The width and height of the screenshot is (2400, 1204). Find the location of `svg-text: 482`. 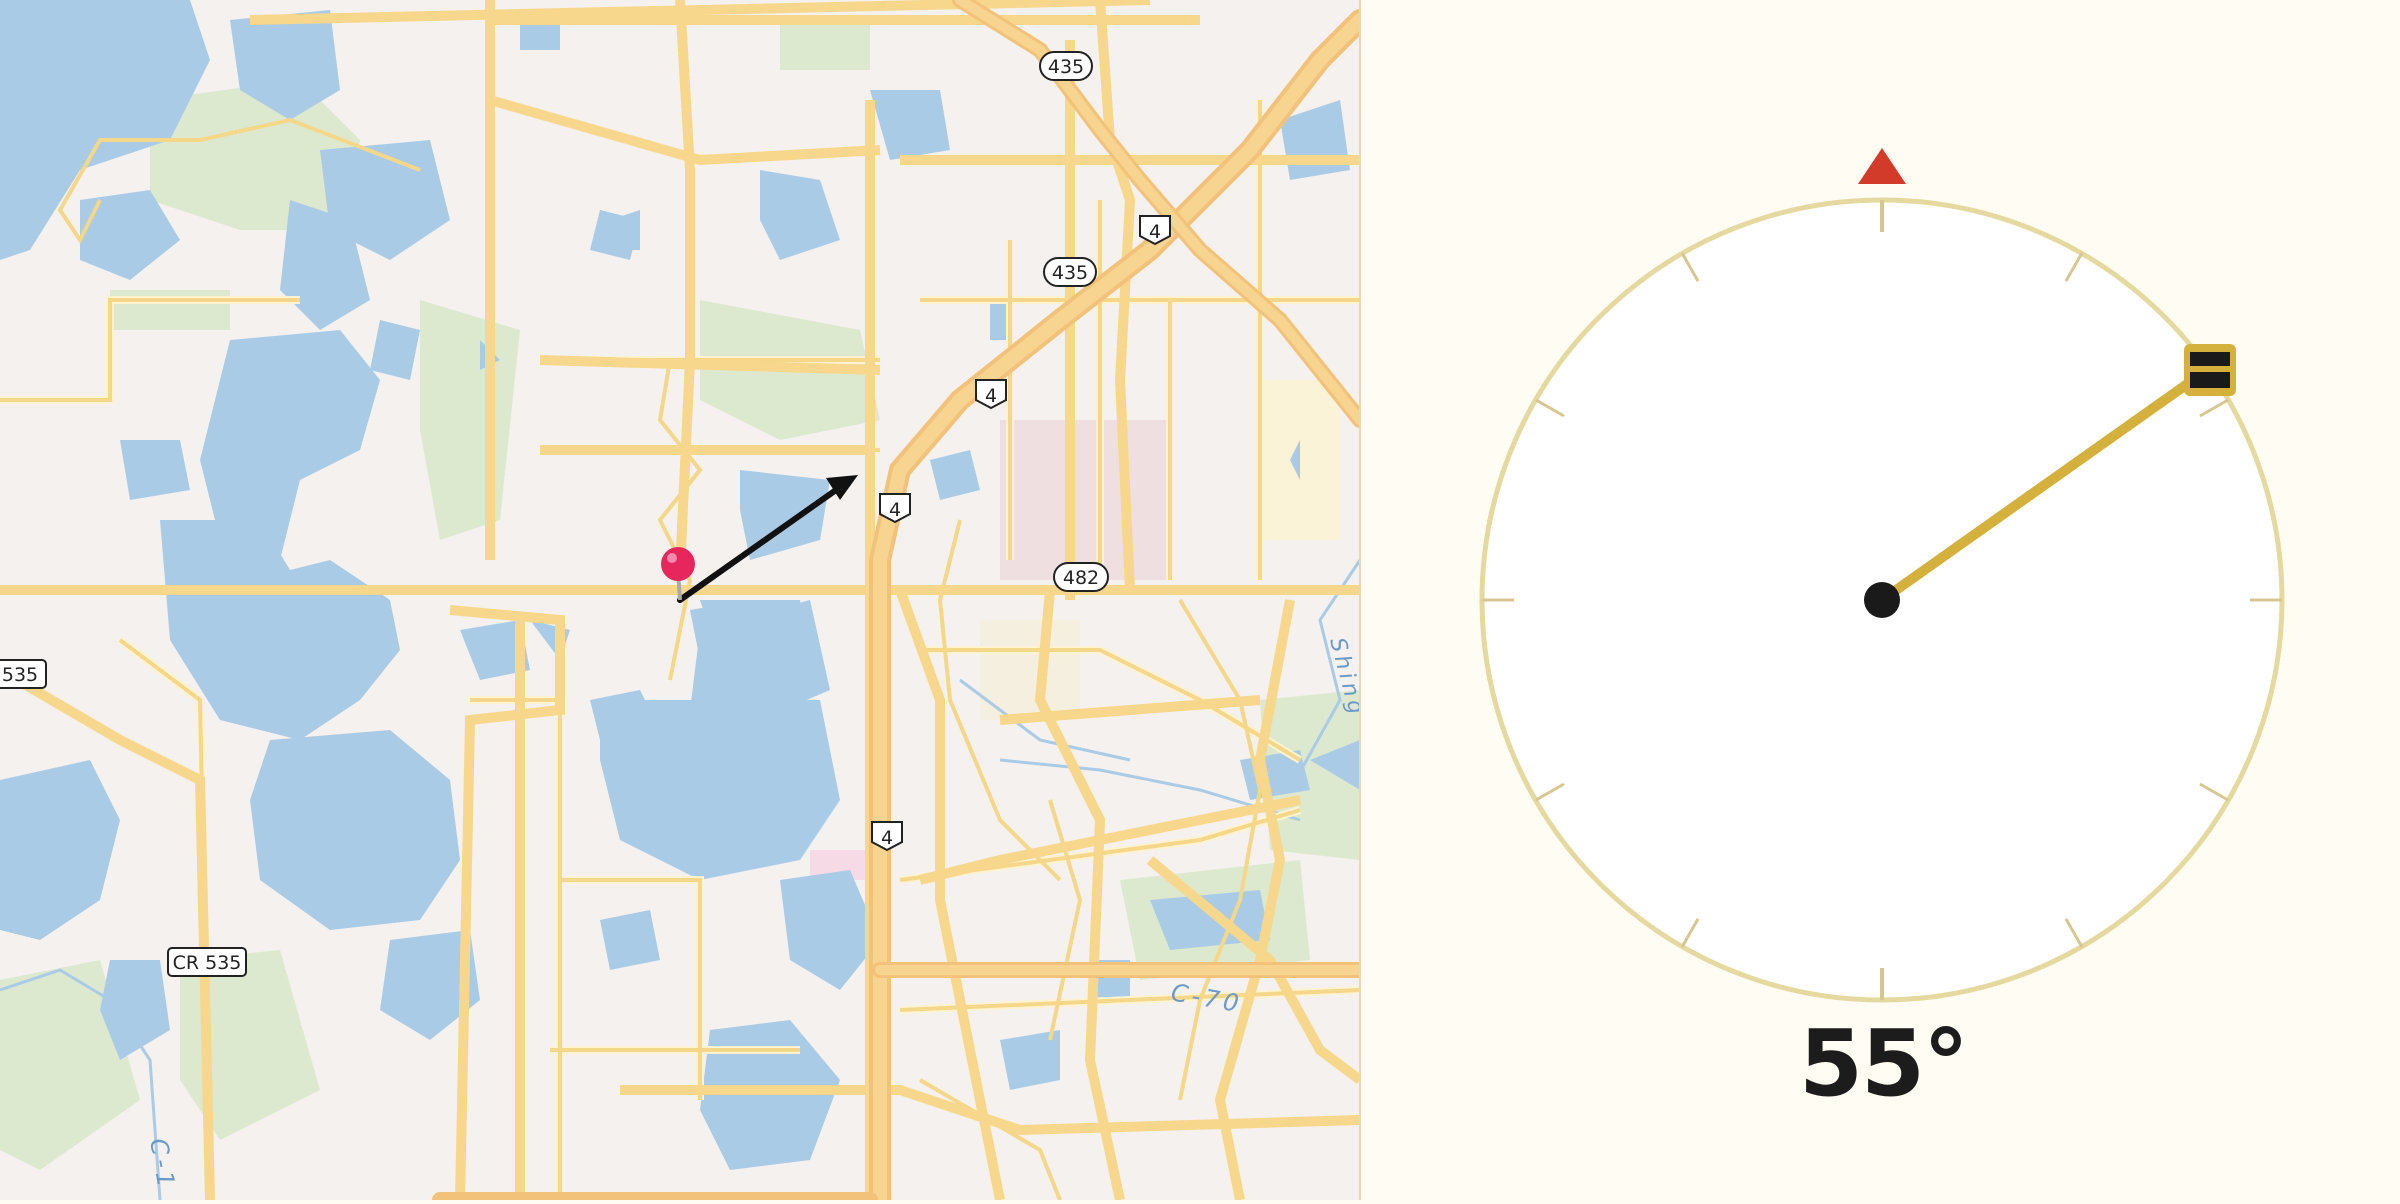

svg-text: 482 is located at coordinates (1081, 578).